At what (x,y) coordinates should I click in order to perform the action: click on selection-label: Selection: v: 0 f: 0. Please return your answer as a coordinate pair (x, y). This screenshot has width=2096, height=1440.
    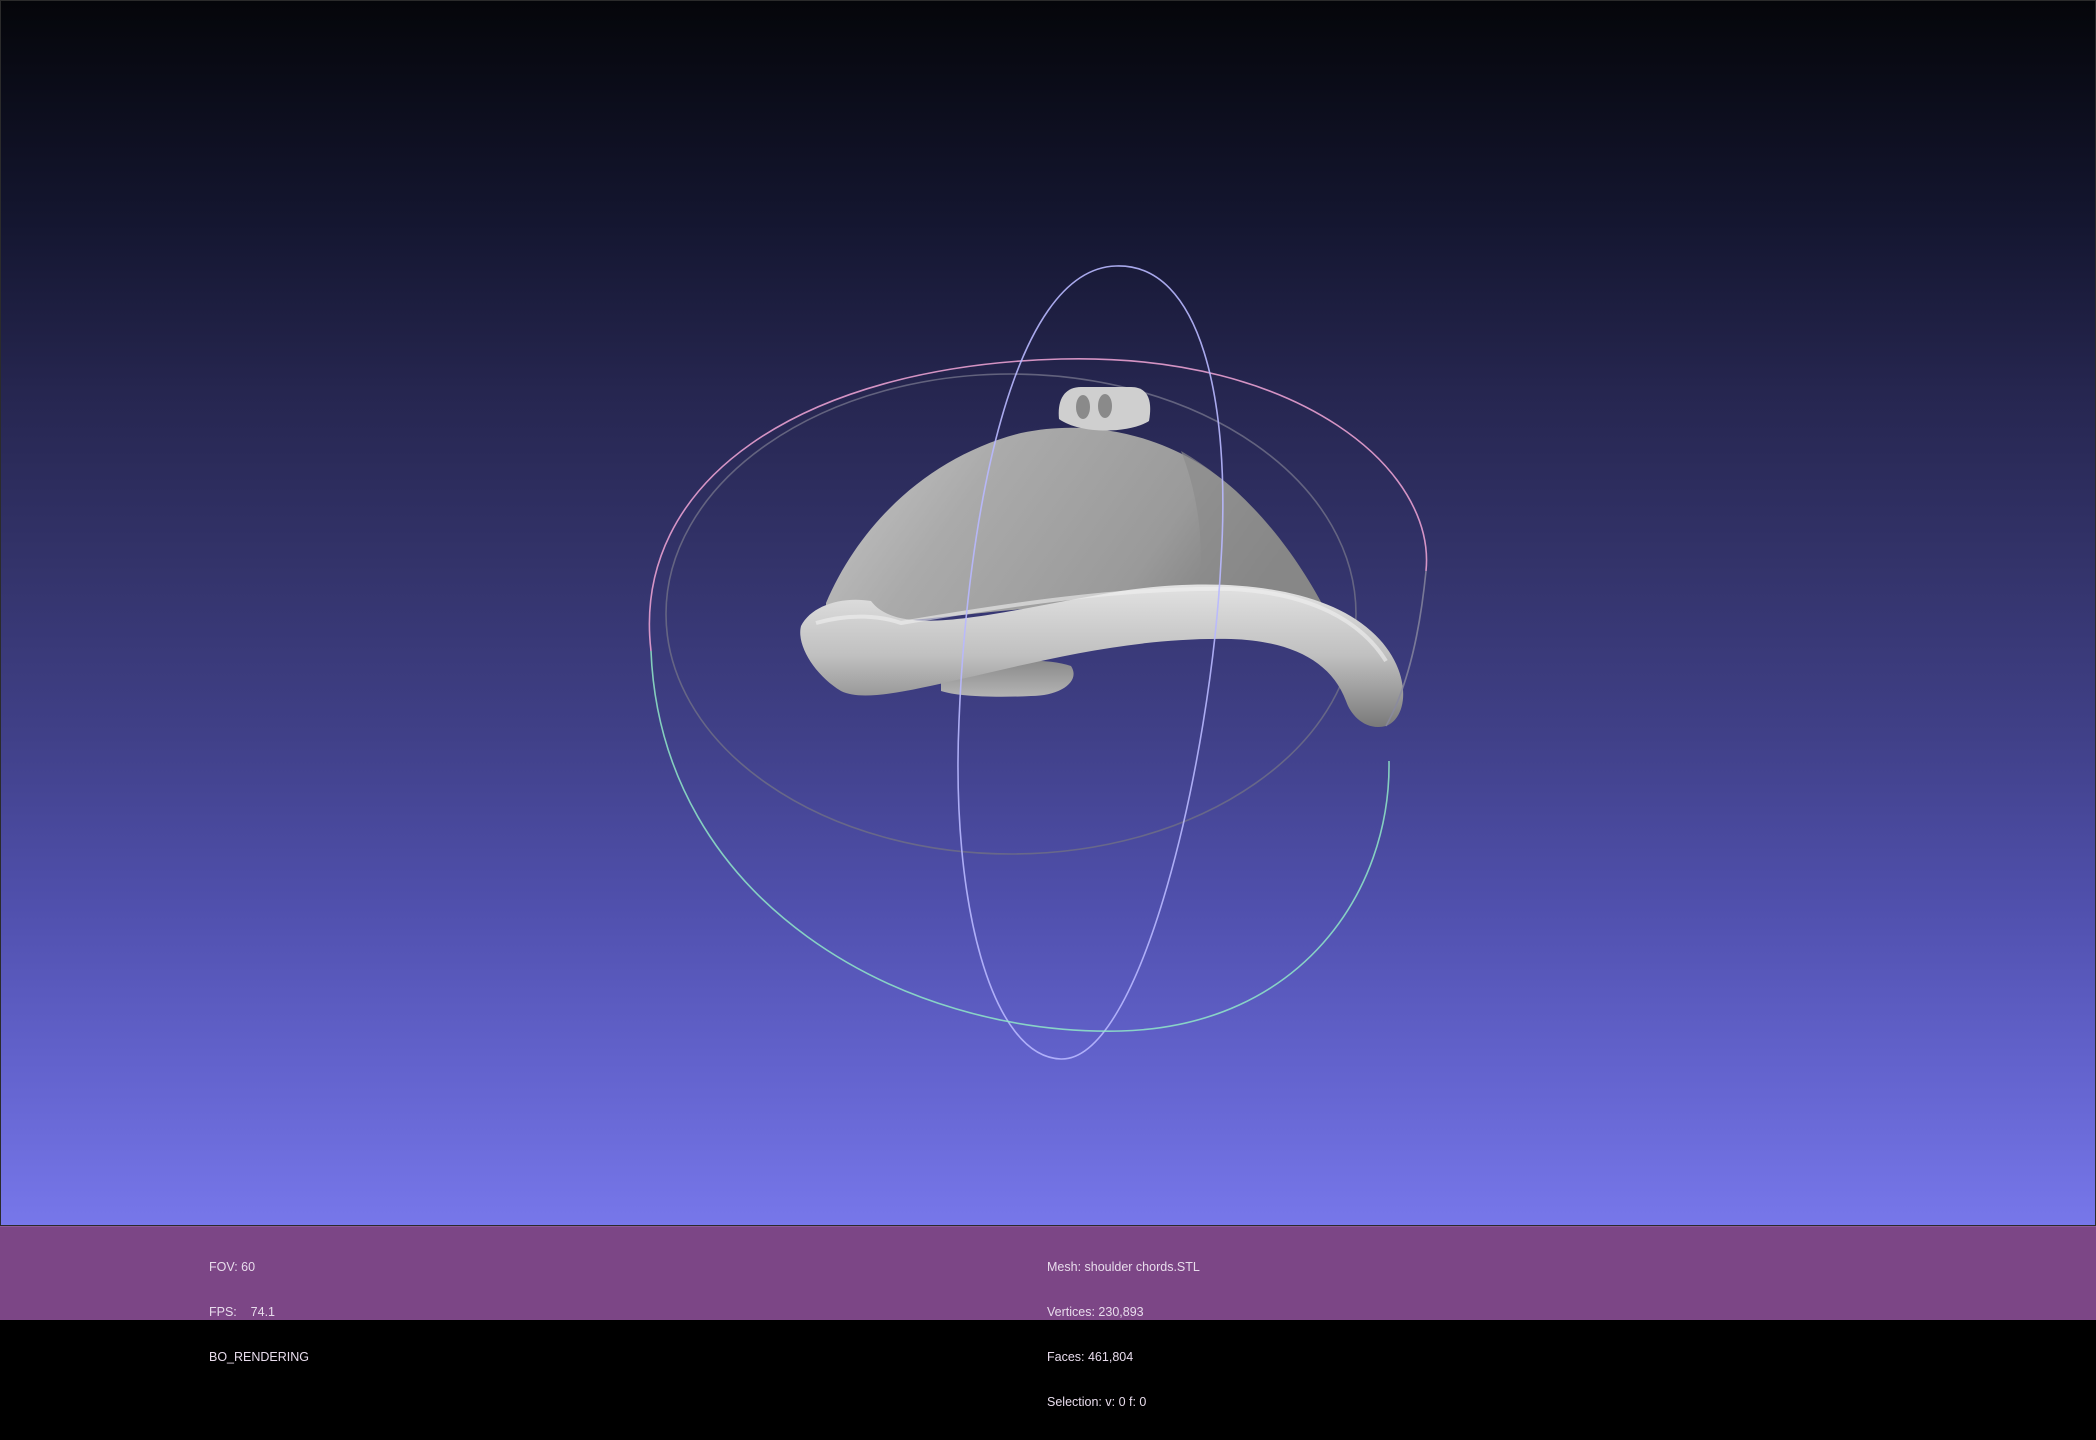
    Looking at the image, I should click on (1097, 1402).